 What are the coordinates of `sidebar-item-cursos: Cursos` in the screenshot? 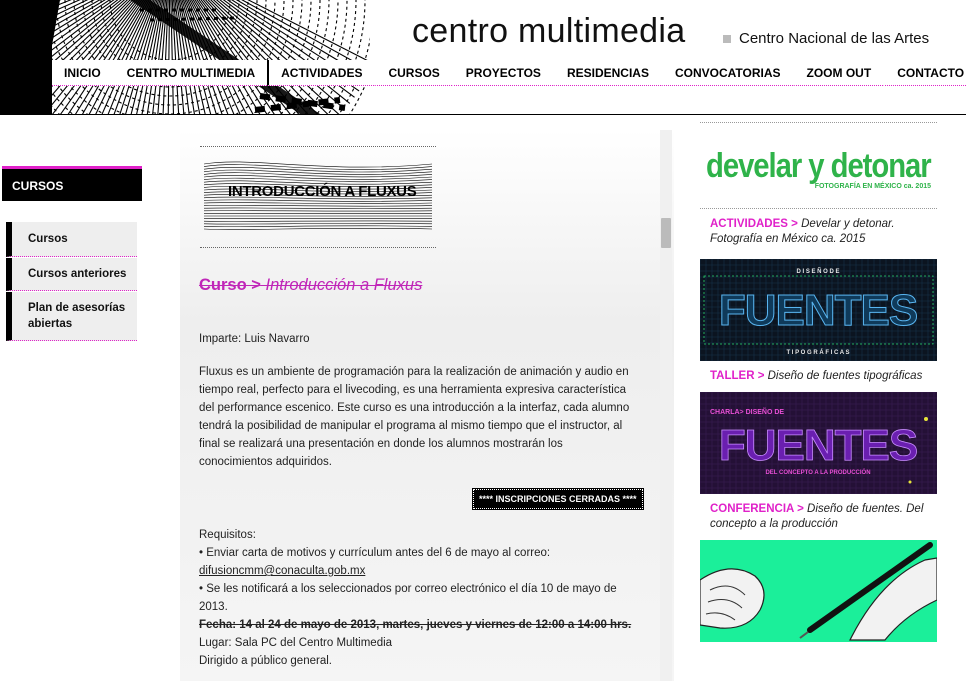 It's located at (71, 239).